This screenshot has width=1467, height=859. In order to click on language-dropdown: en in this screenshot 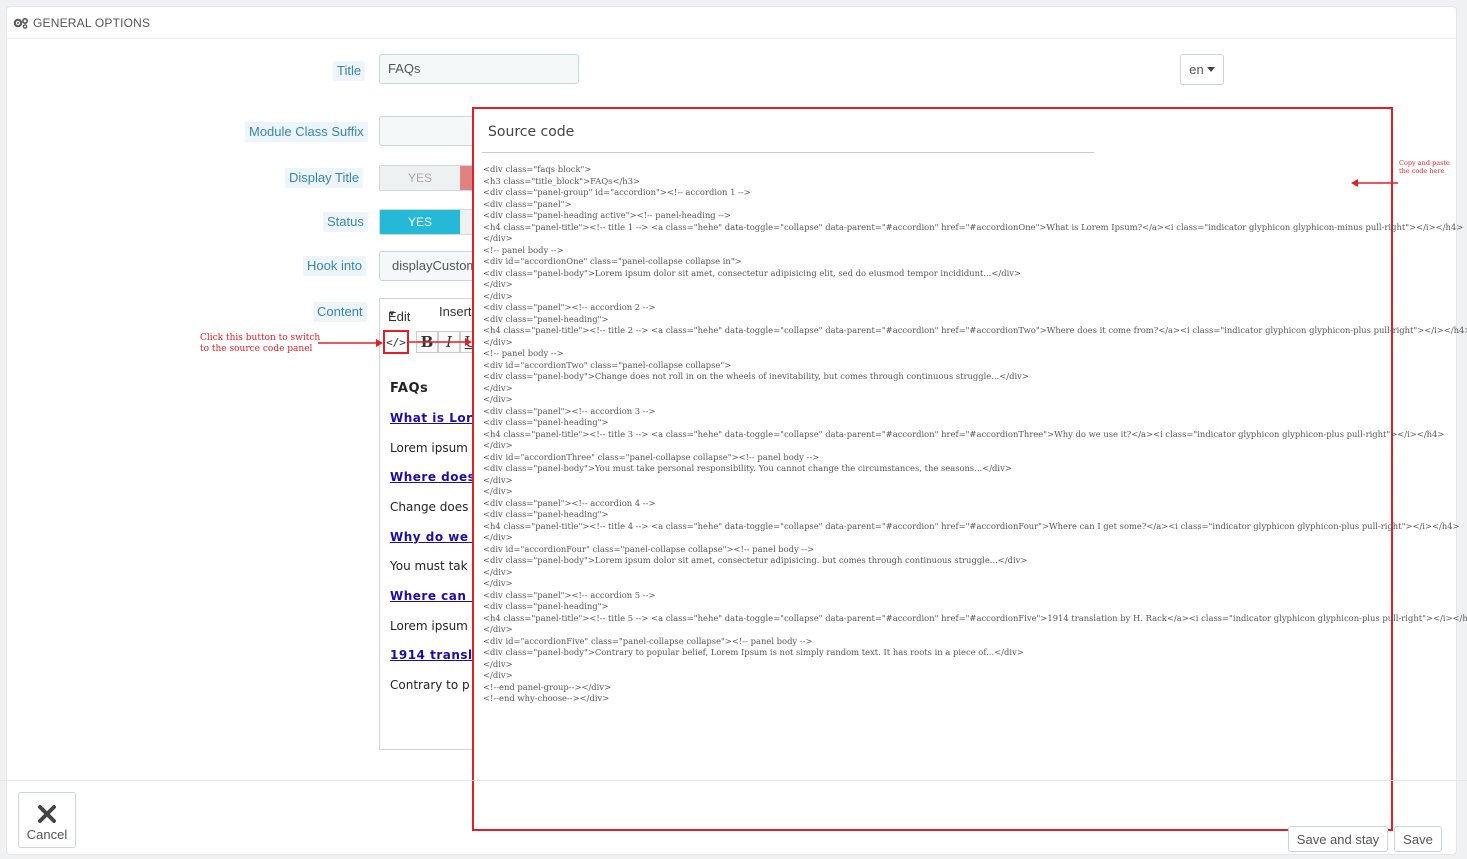, I will do `click(1202, 69)`.